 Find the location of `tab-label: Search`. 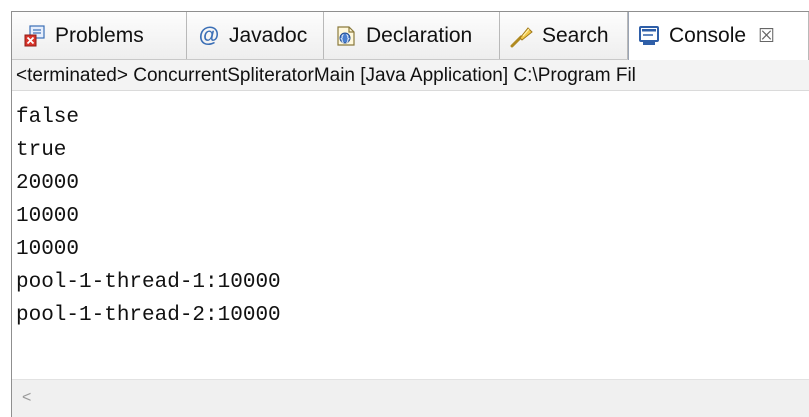

tab-label: Search is located at coordinates (575, 35).